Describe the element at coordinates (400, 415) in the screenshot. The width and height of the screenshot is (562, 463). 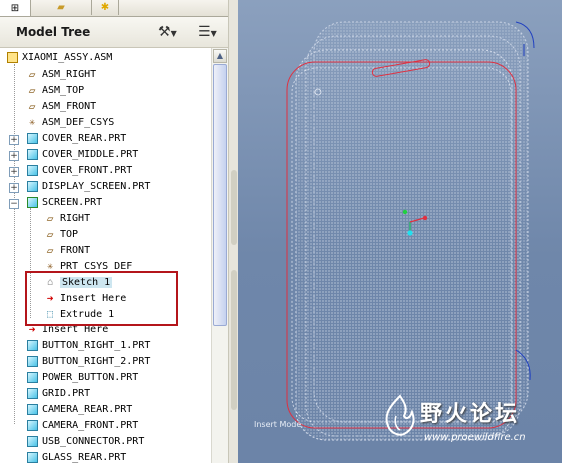
I see `flame-logo-icon` at that location.